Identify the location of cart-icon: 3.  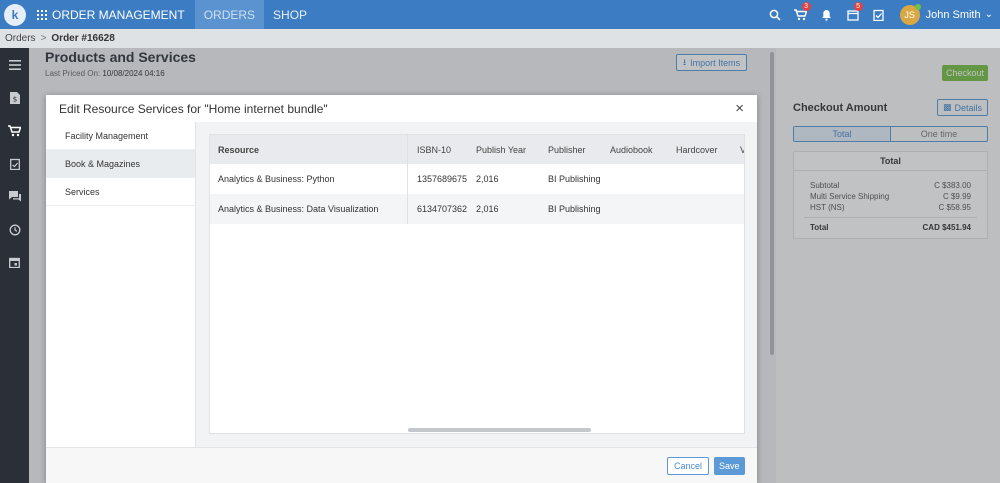
(801, 14).